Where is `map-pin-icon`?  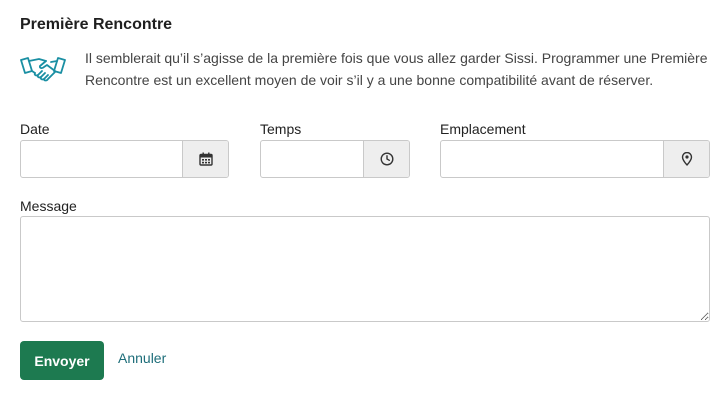
map-pin-icon is located at coordinates (686, 159).